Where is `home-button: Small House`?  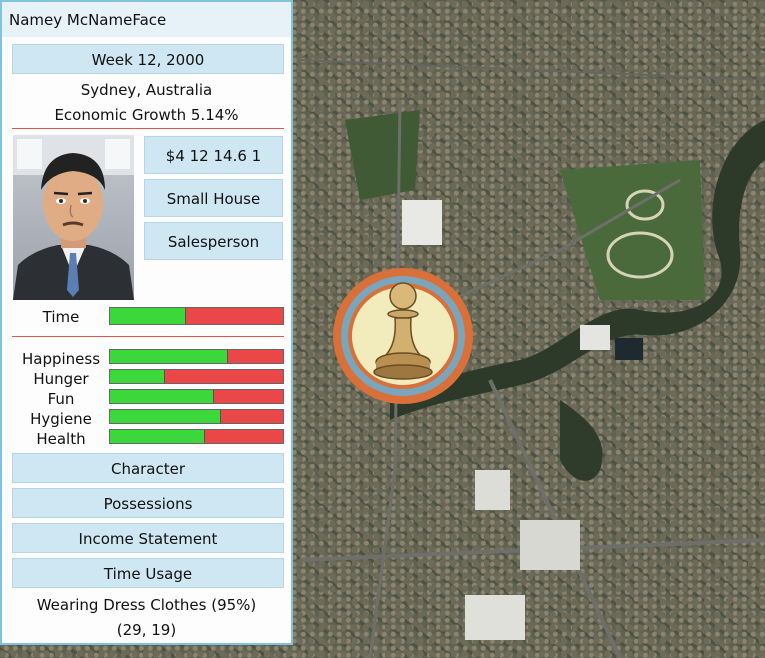
home-button: Small House is located at coordinates (213, 198).